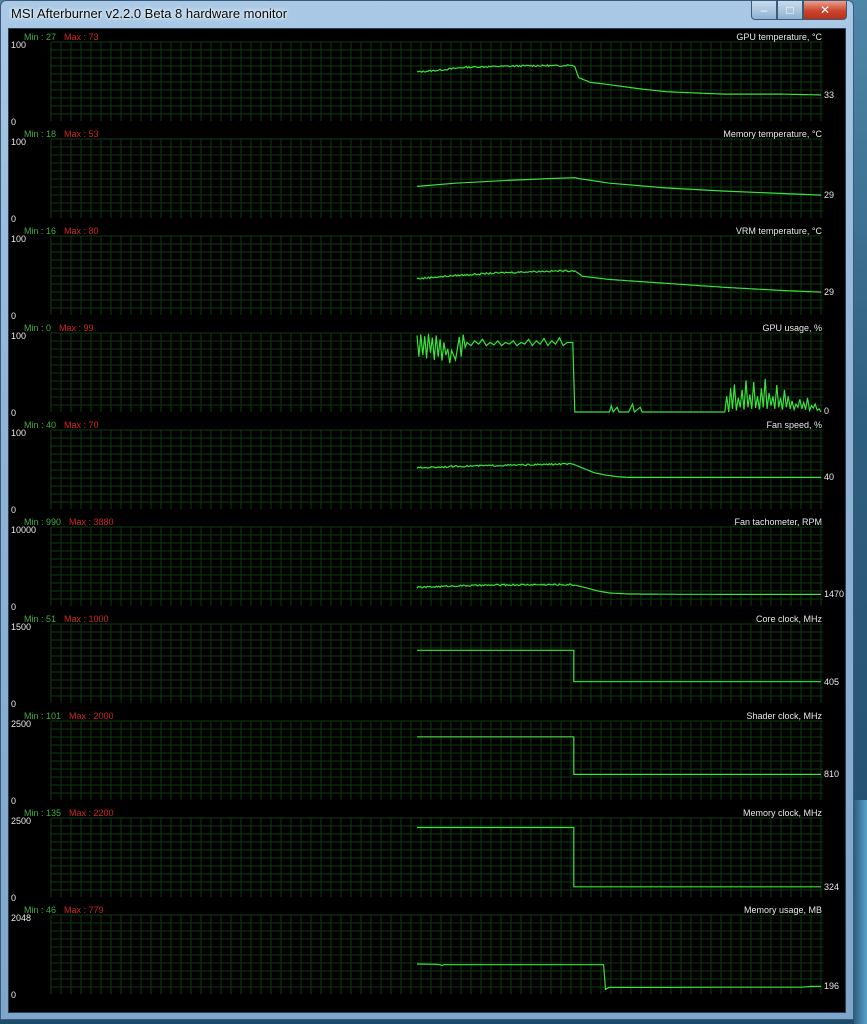  I want to click on graph-panel: Min : 40 Max : 70 Fan speed, % 100 0 40, so click(427, 466).